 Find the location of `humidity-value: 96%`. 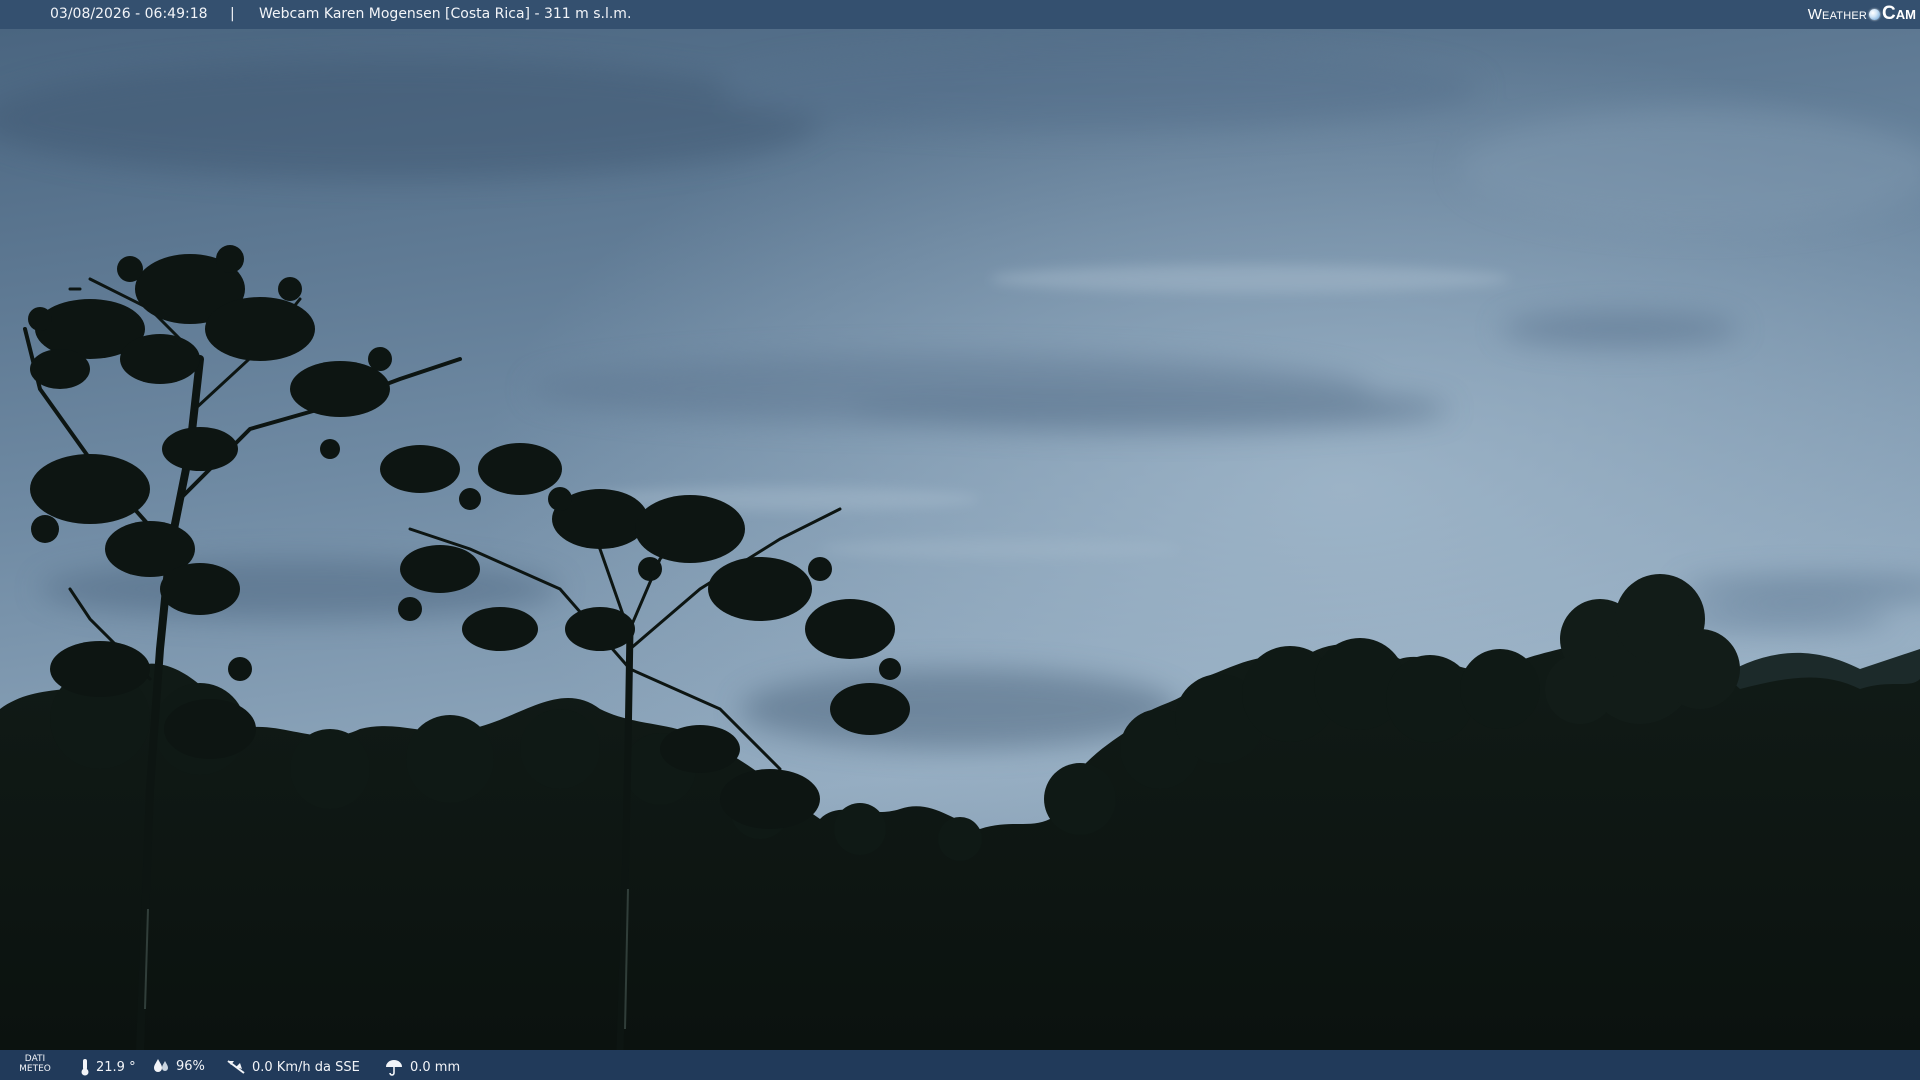

humidity-value: 96% is located at coordinates (190, 1066).